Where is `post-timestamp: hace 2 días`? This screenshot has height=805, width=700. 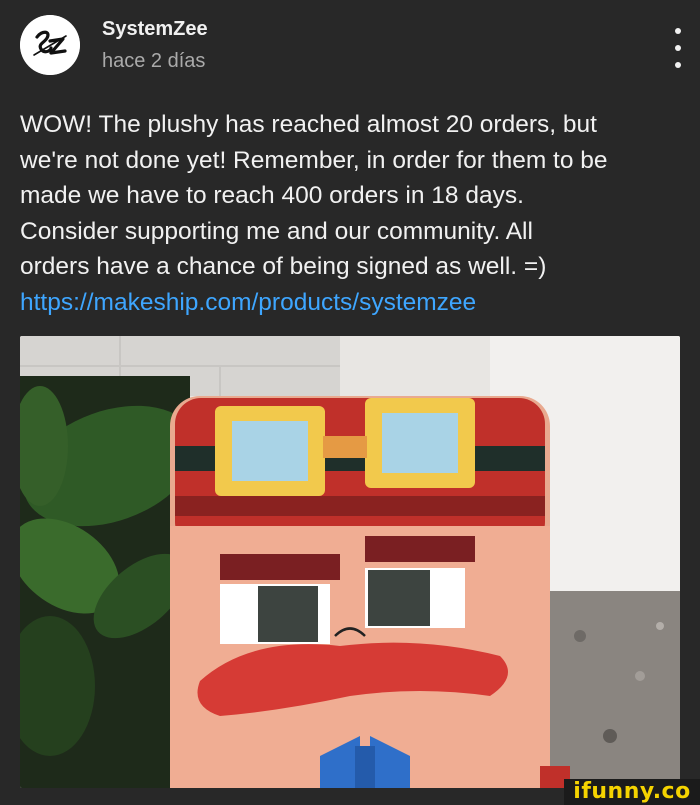 post-timestamp: hace 2 días is located at coordinates (154, 61).